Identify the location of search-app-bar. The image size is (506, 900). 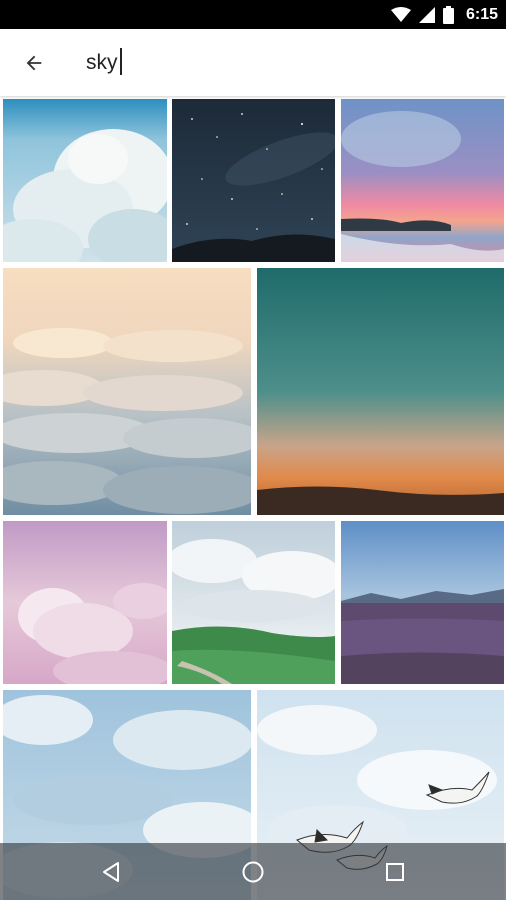
(253, 62).